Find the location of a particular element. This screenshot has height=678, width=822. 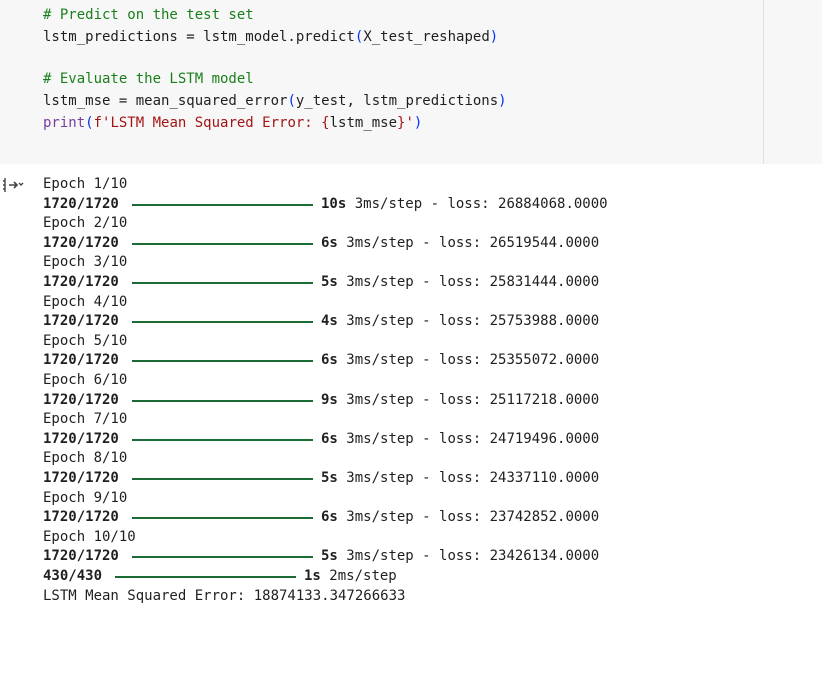

step-loss: 3ms/step - loss: 24337110.0000 is located at coordinates (473, 478).